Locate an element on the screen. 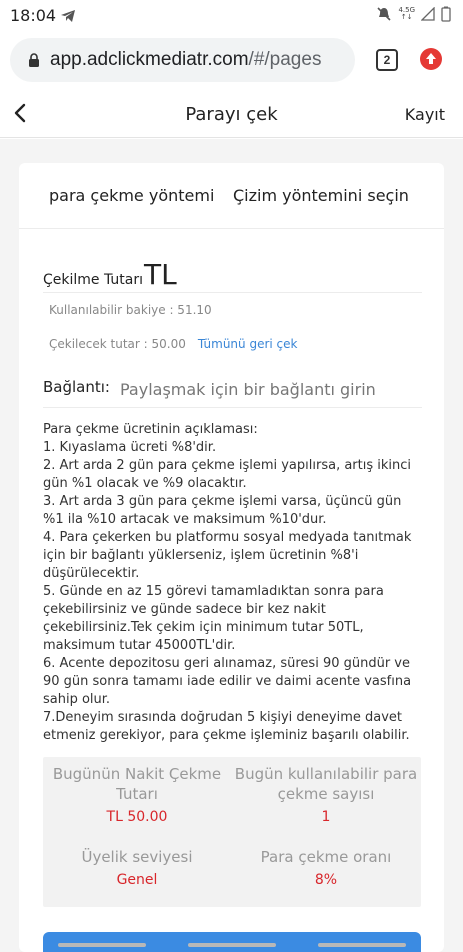 This screenshot has height=952, width=463. url-host: app.adclickmediatr.com is located at coordinates (149, 59).